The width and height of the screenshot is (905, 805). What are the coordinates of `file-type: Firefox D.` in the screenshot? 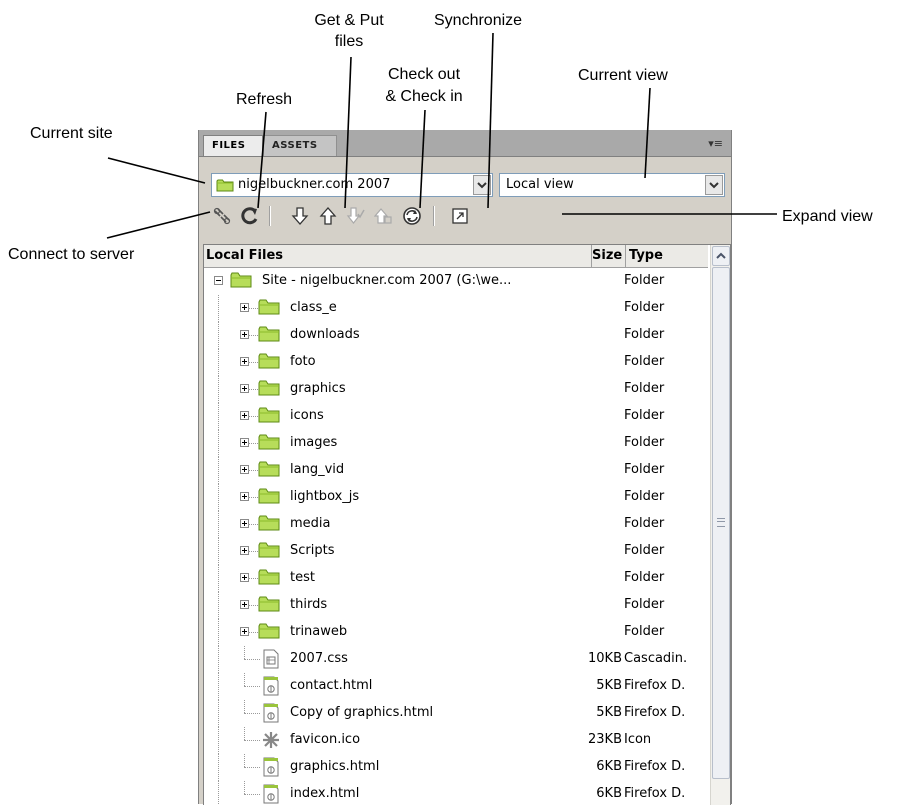 It's located at (655, 712).